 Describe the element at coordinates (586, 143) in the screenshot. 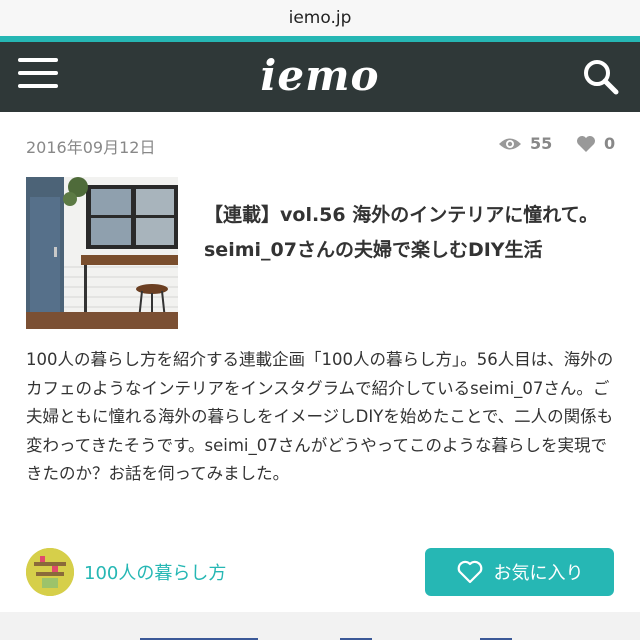

I see `heart-icon` at that location.